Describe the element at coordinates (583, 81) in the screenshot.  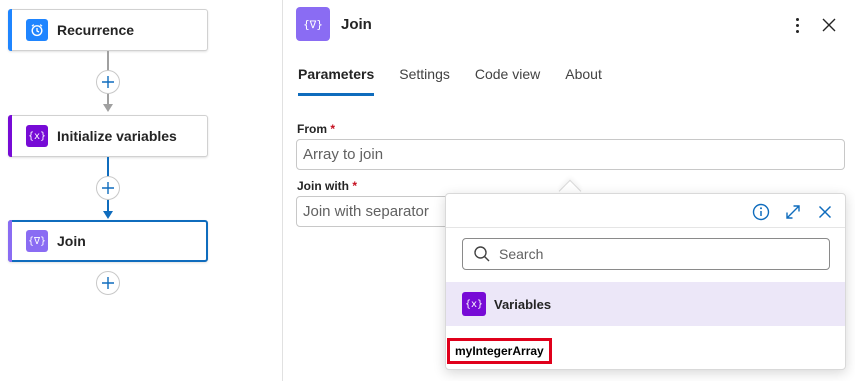
I see `tab-about: About` at that location.